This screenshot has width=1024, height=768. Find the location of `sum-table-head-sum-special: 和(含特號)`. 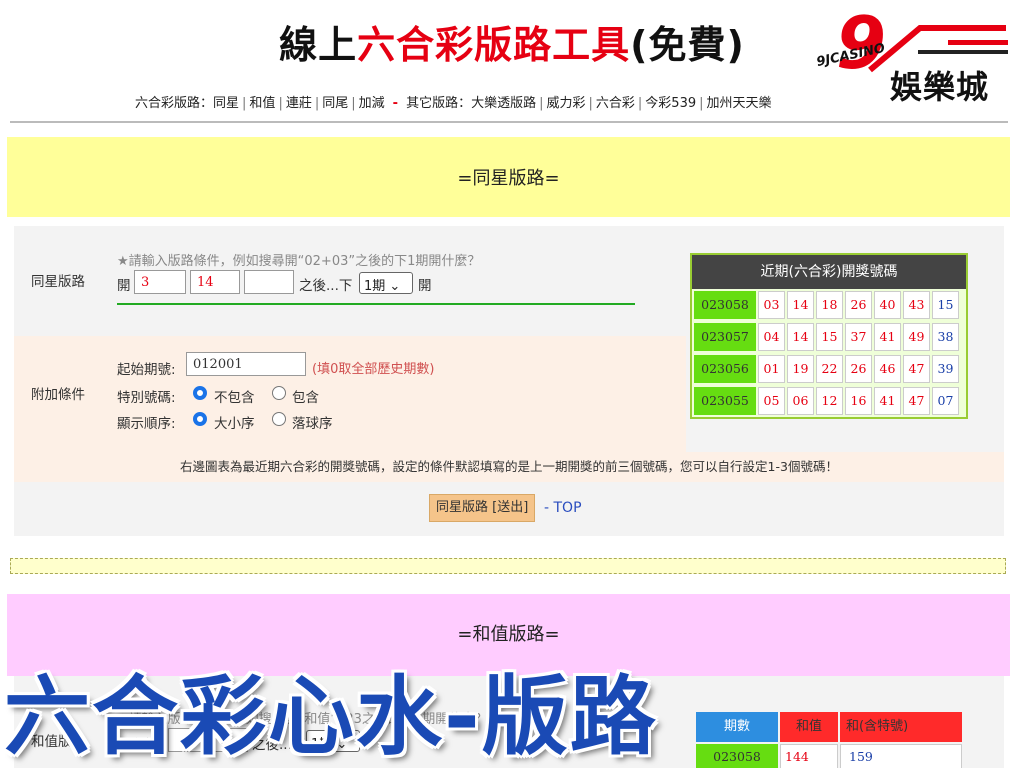

sum-table-head-sum-special: 和(含特號) is located at coordinates (901, 727).